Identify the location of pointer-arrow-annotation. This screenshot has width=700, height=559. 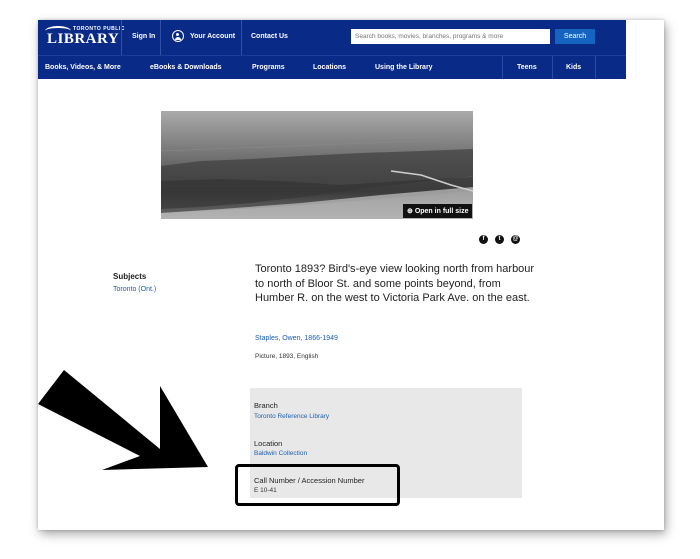
(123, 420).